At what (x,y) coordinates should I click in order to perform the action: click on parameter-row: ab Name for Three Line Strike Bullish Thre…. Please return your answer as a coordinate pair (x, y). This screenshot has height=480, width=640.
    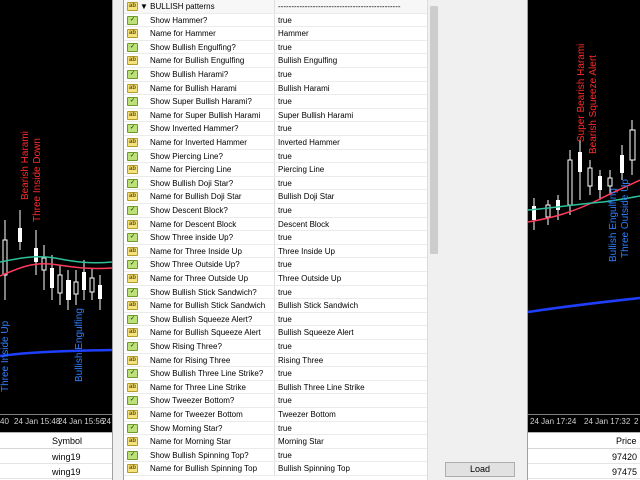
    Looking at the image, I should click on (276, 387).